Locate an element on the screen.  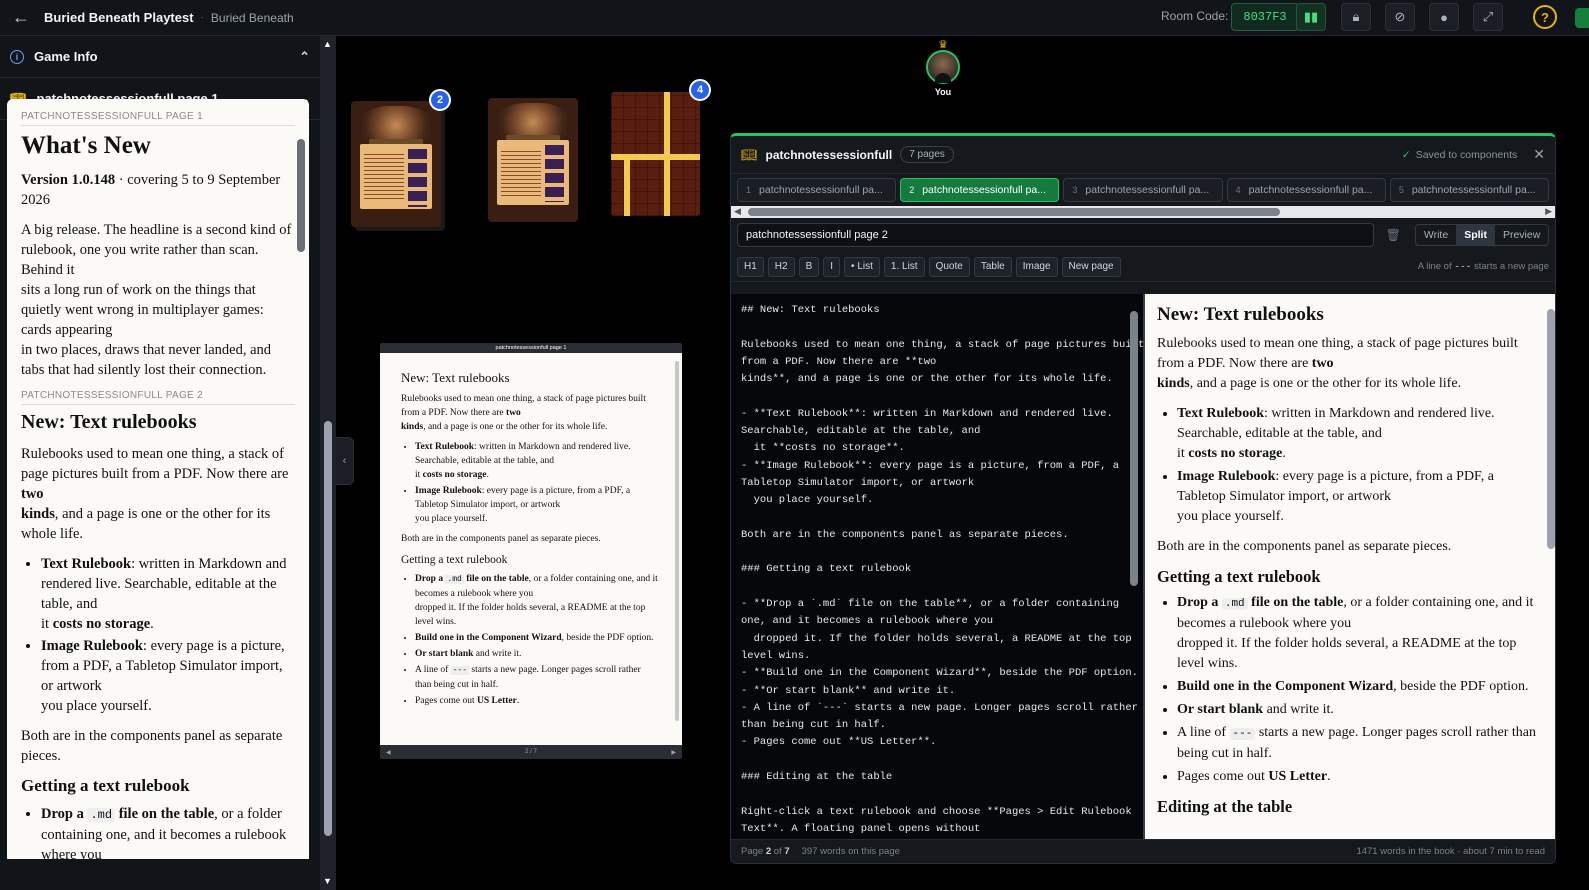
scroll-left-icon: ◀ is located at coordinates (737, 211).